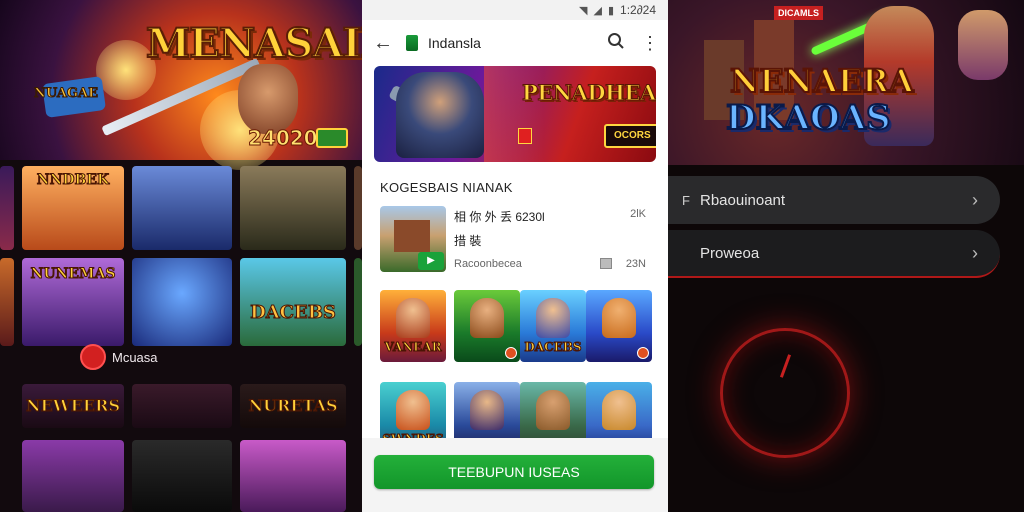 This screenshot has width=1024, height=512. What do you see at coordinates (93, 357) in the screenshot?
I see `record-dot-icon` at bounding box center [93, 357].